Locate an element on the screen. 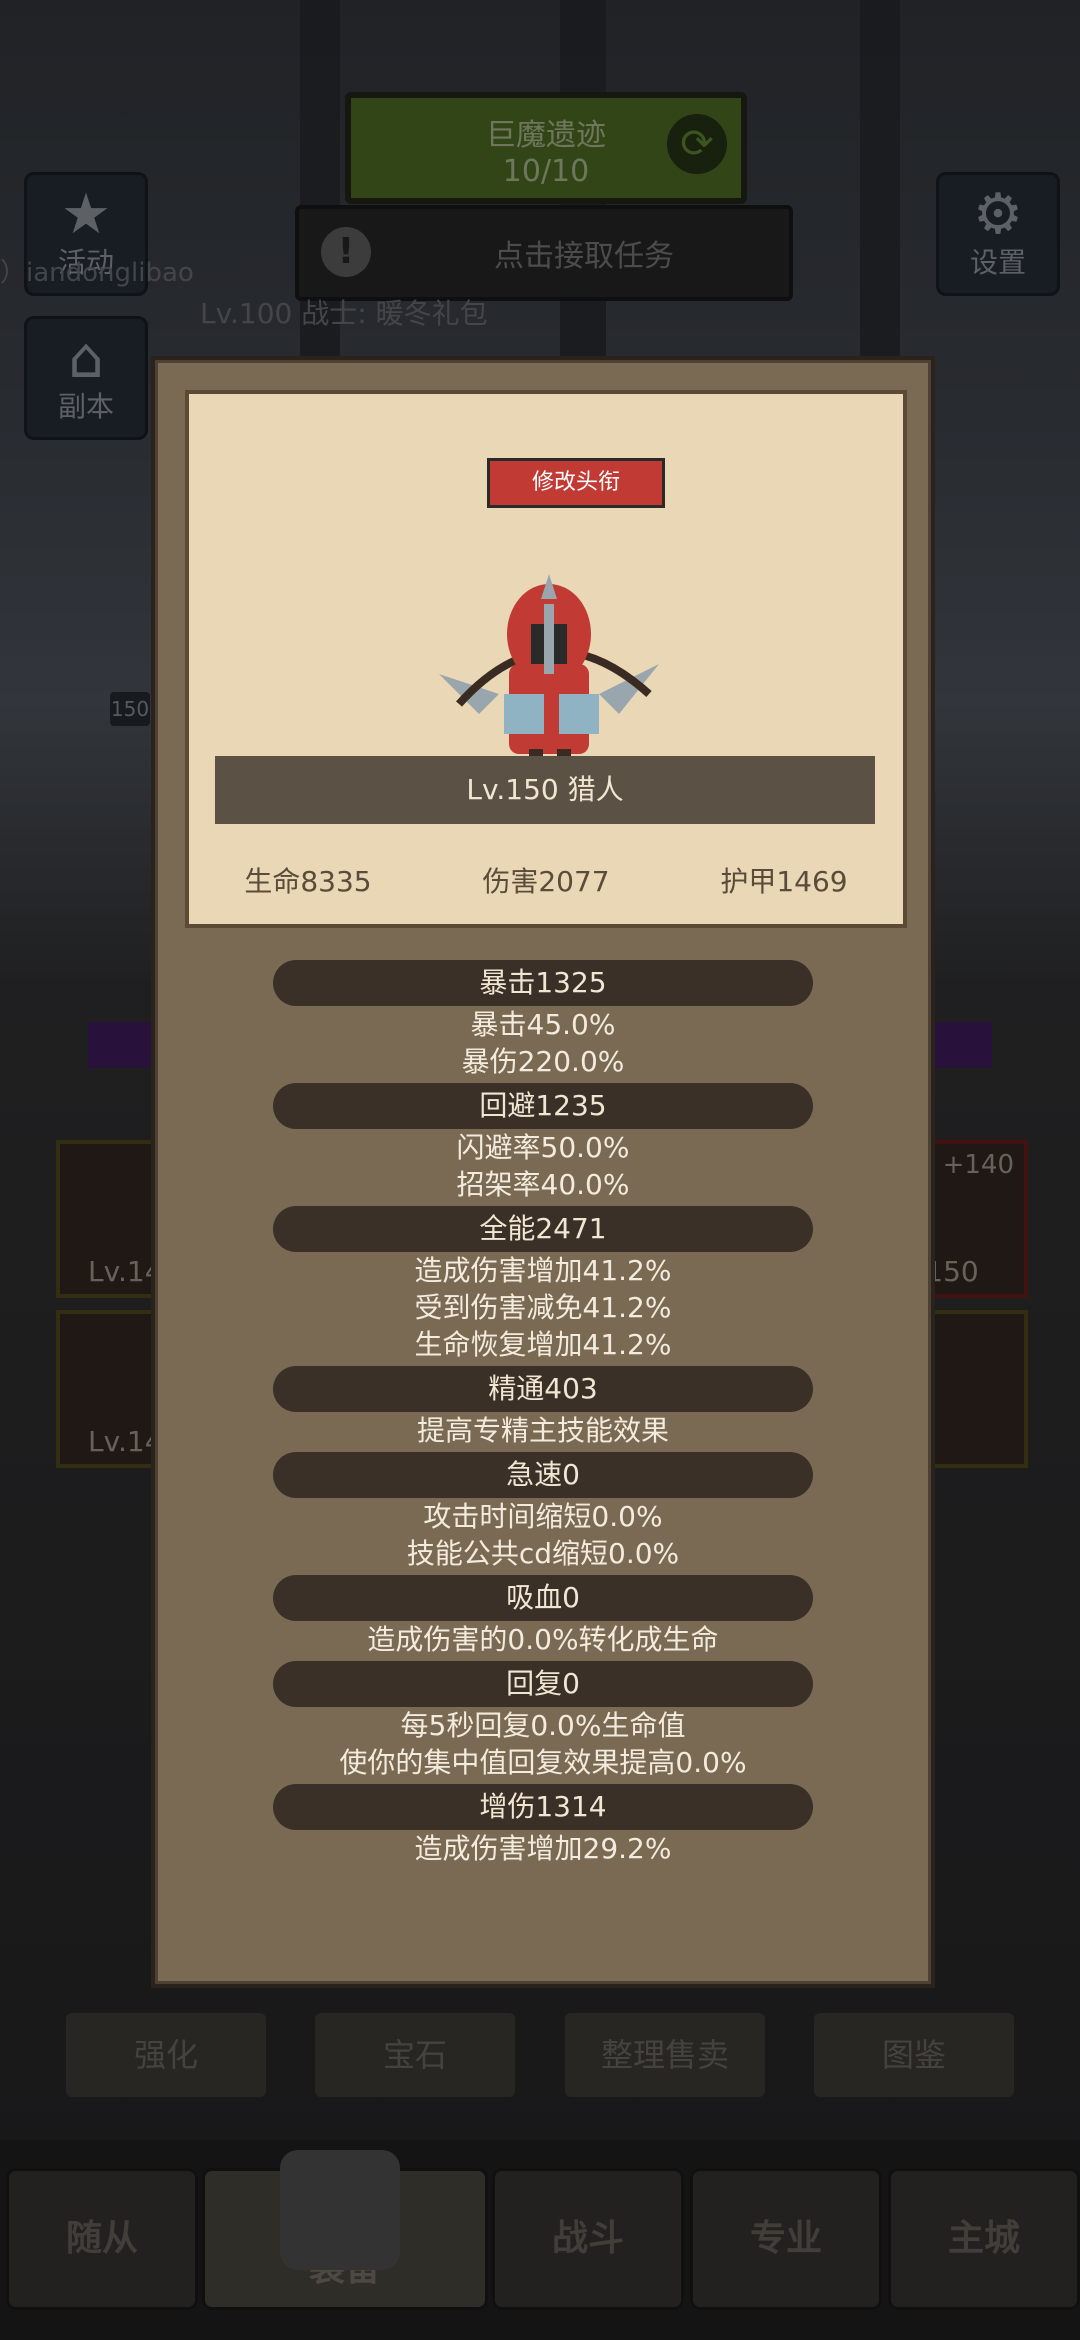  stat-group-lifesteal: 吸血0 造成伤害的0.0%转化成生命 is located at coordinates (543, 1616).